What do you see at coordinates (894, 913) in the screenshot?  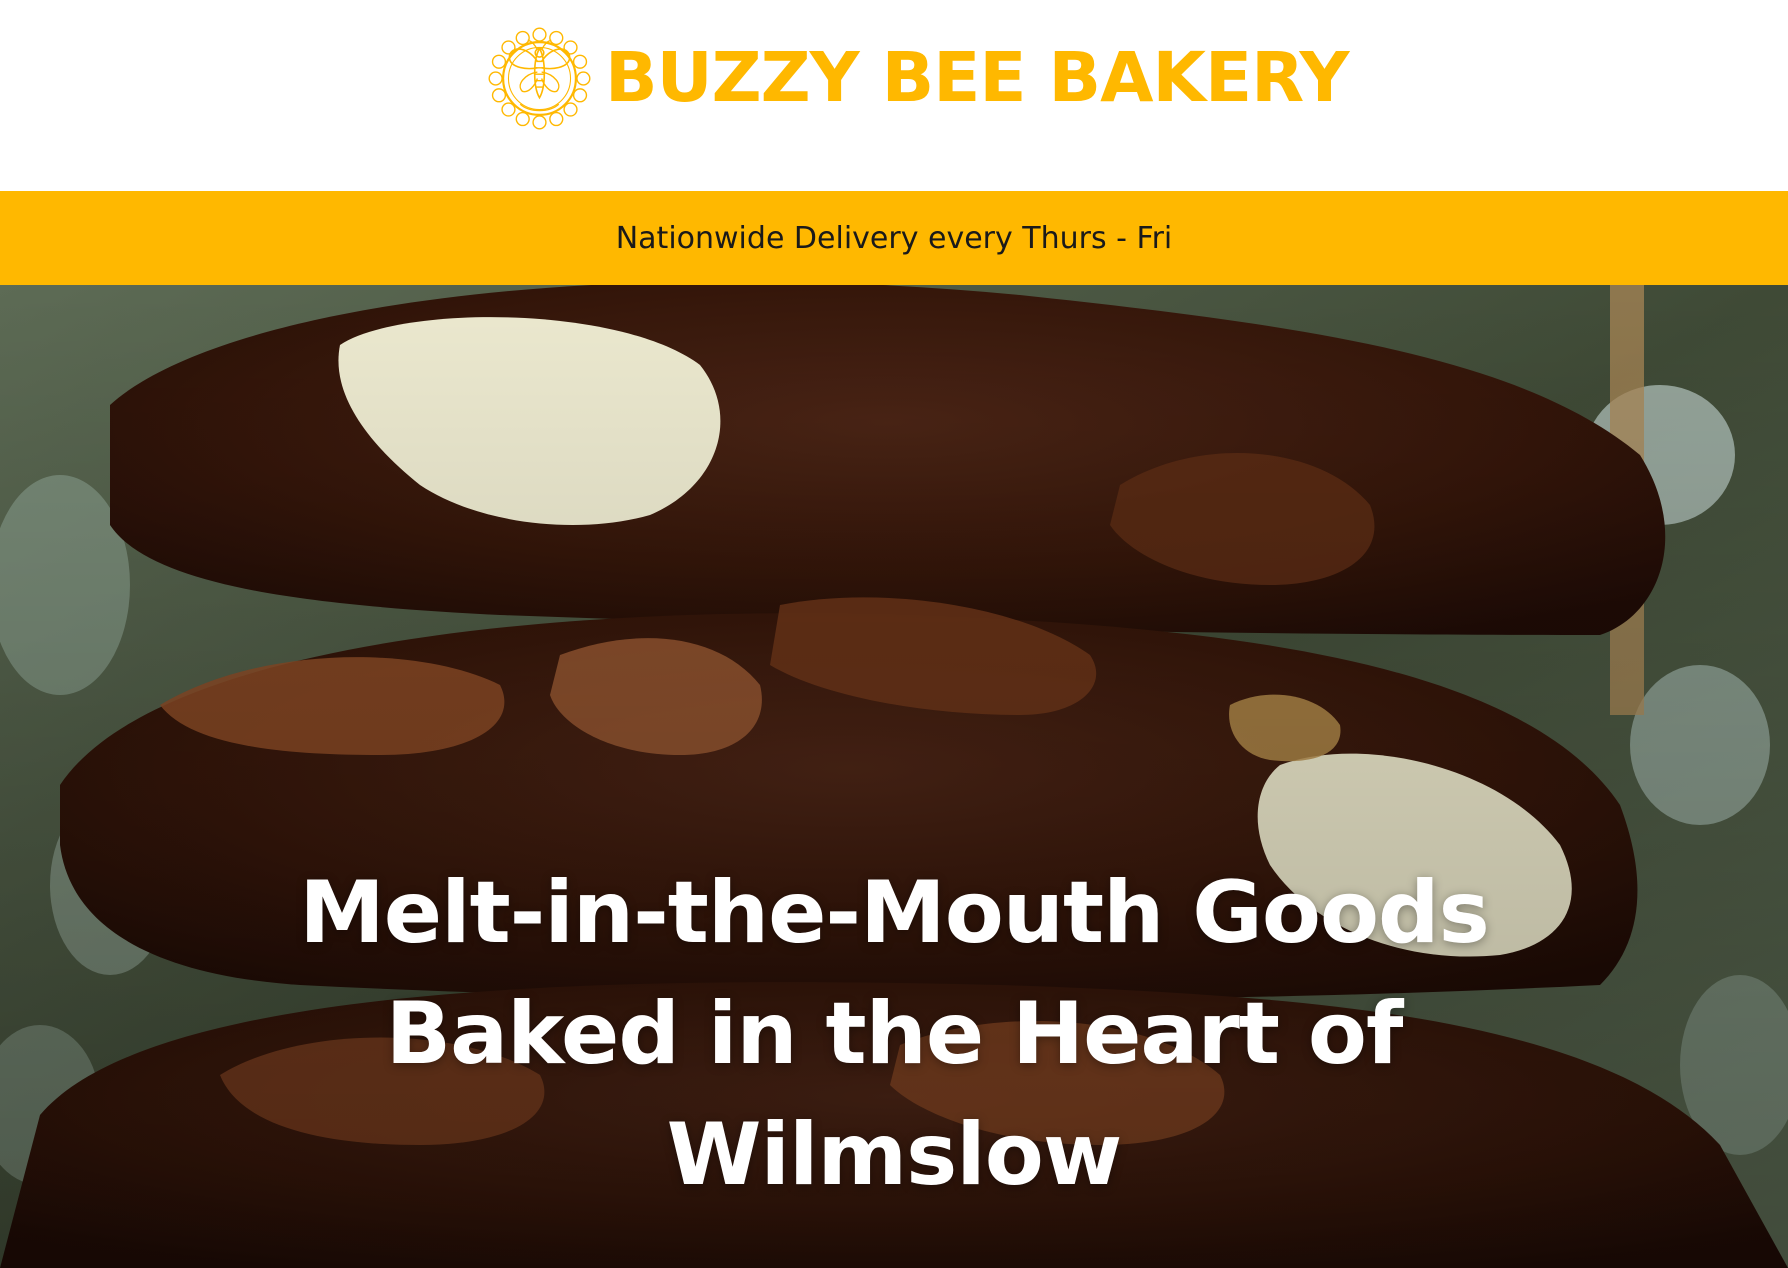 I see `hero-heading-line: Melt-in-the-Mouth Goods` at bounding box center [894, 913].